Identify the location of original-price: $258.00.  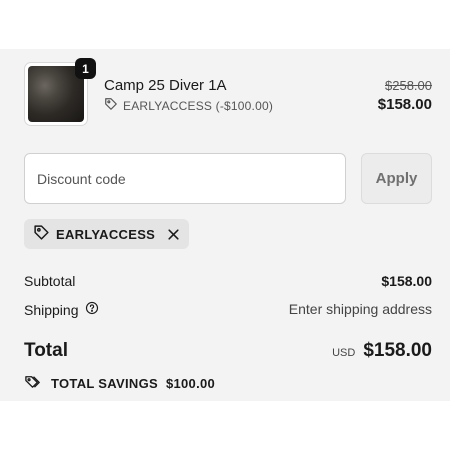
(408, 85).